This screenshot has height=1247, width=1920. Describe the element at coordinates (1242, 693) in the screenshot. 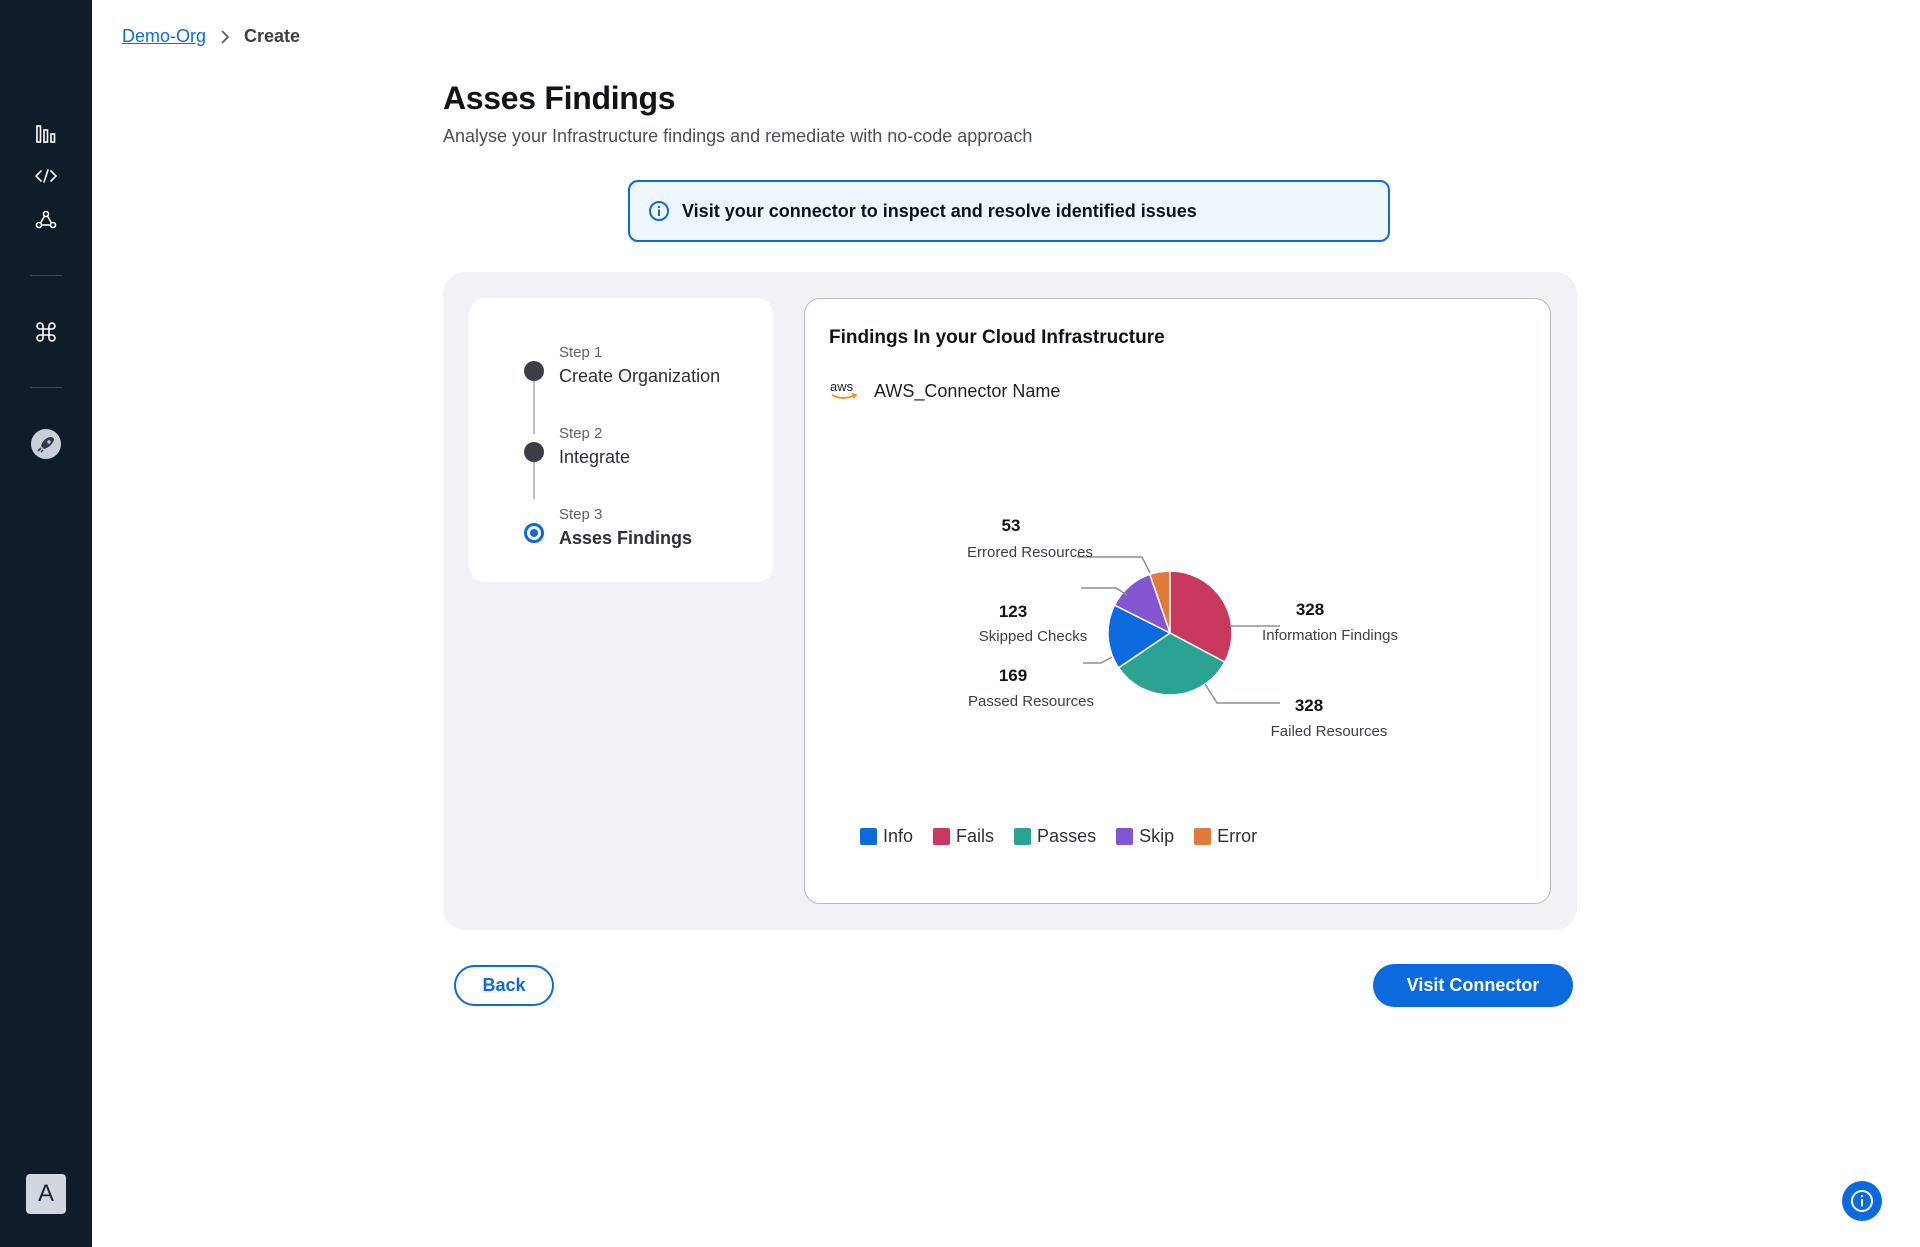

I see `callout-line-passes` at that location.